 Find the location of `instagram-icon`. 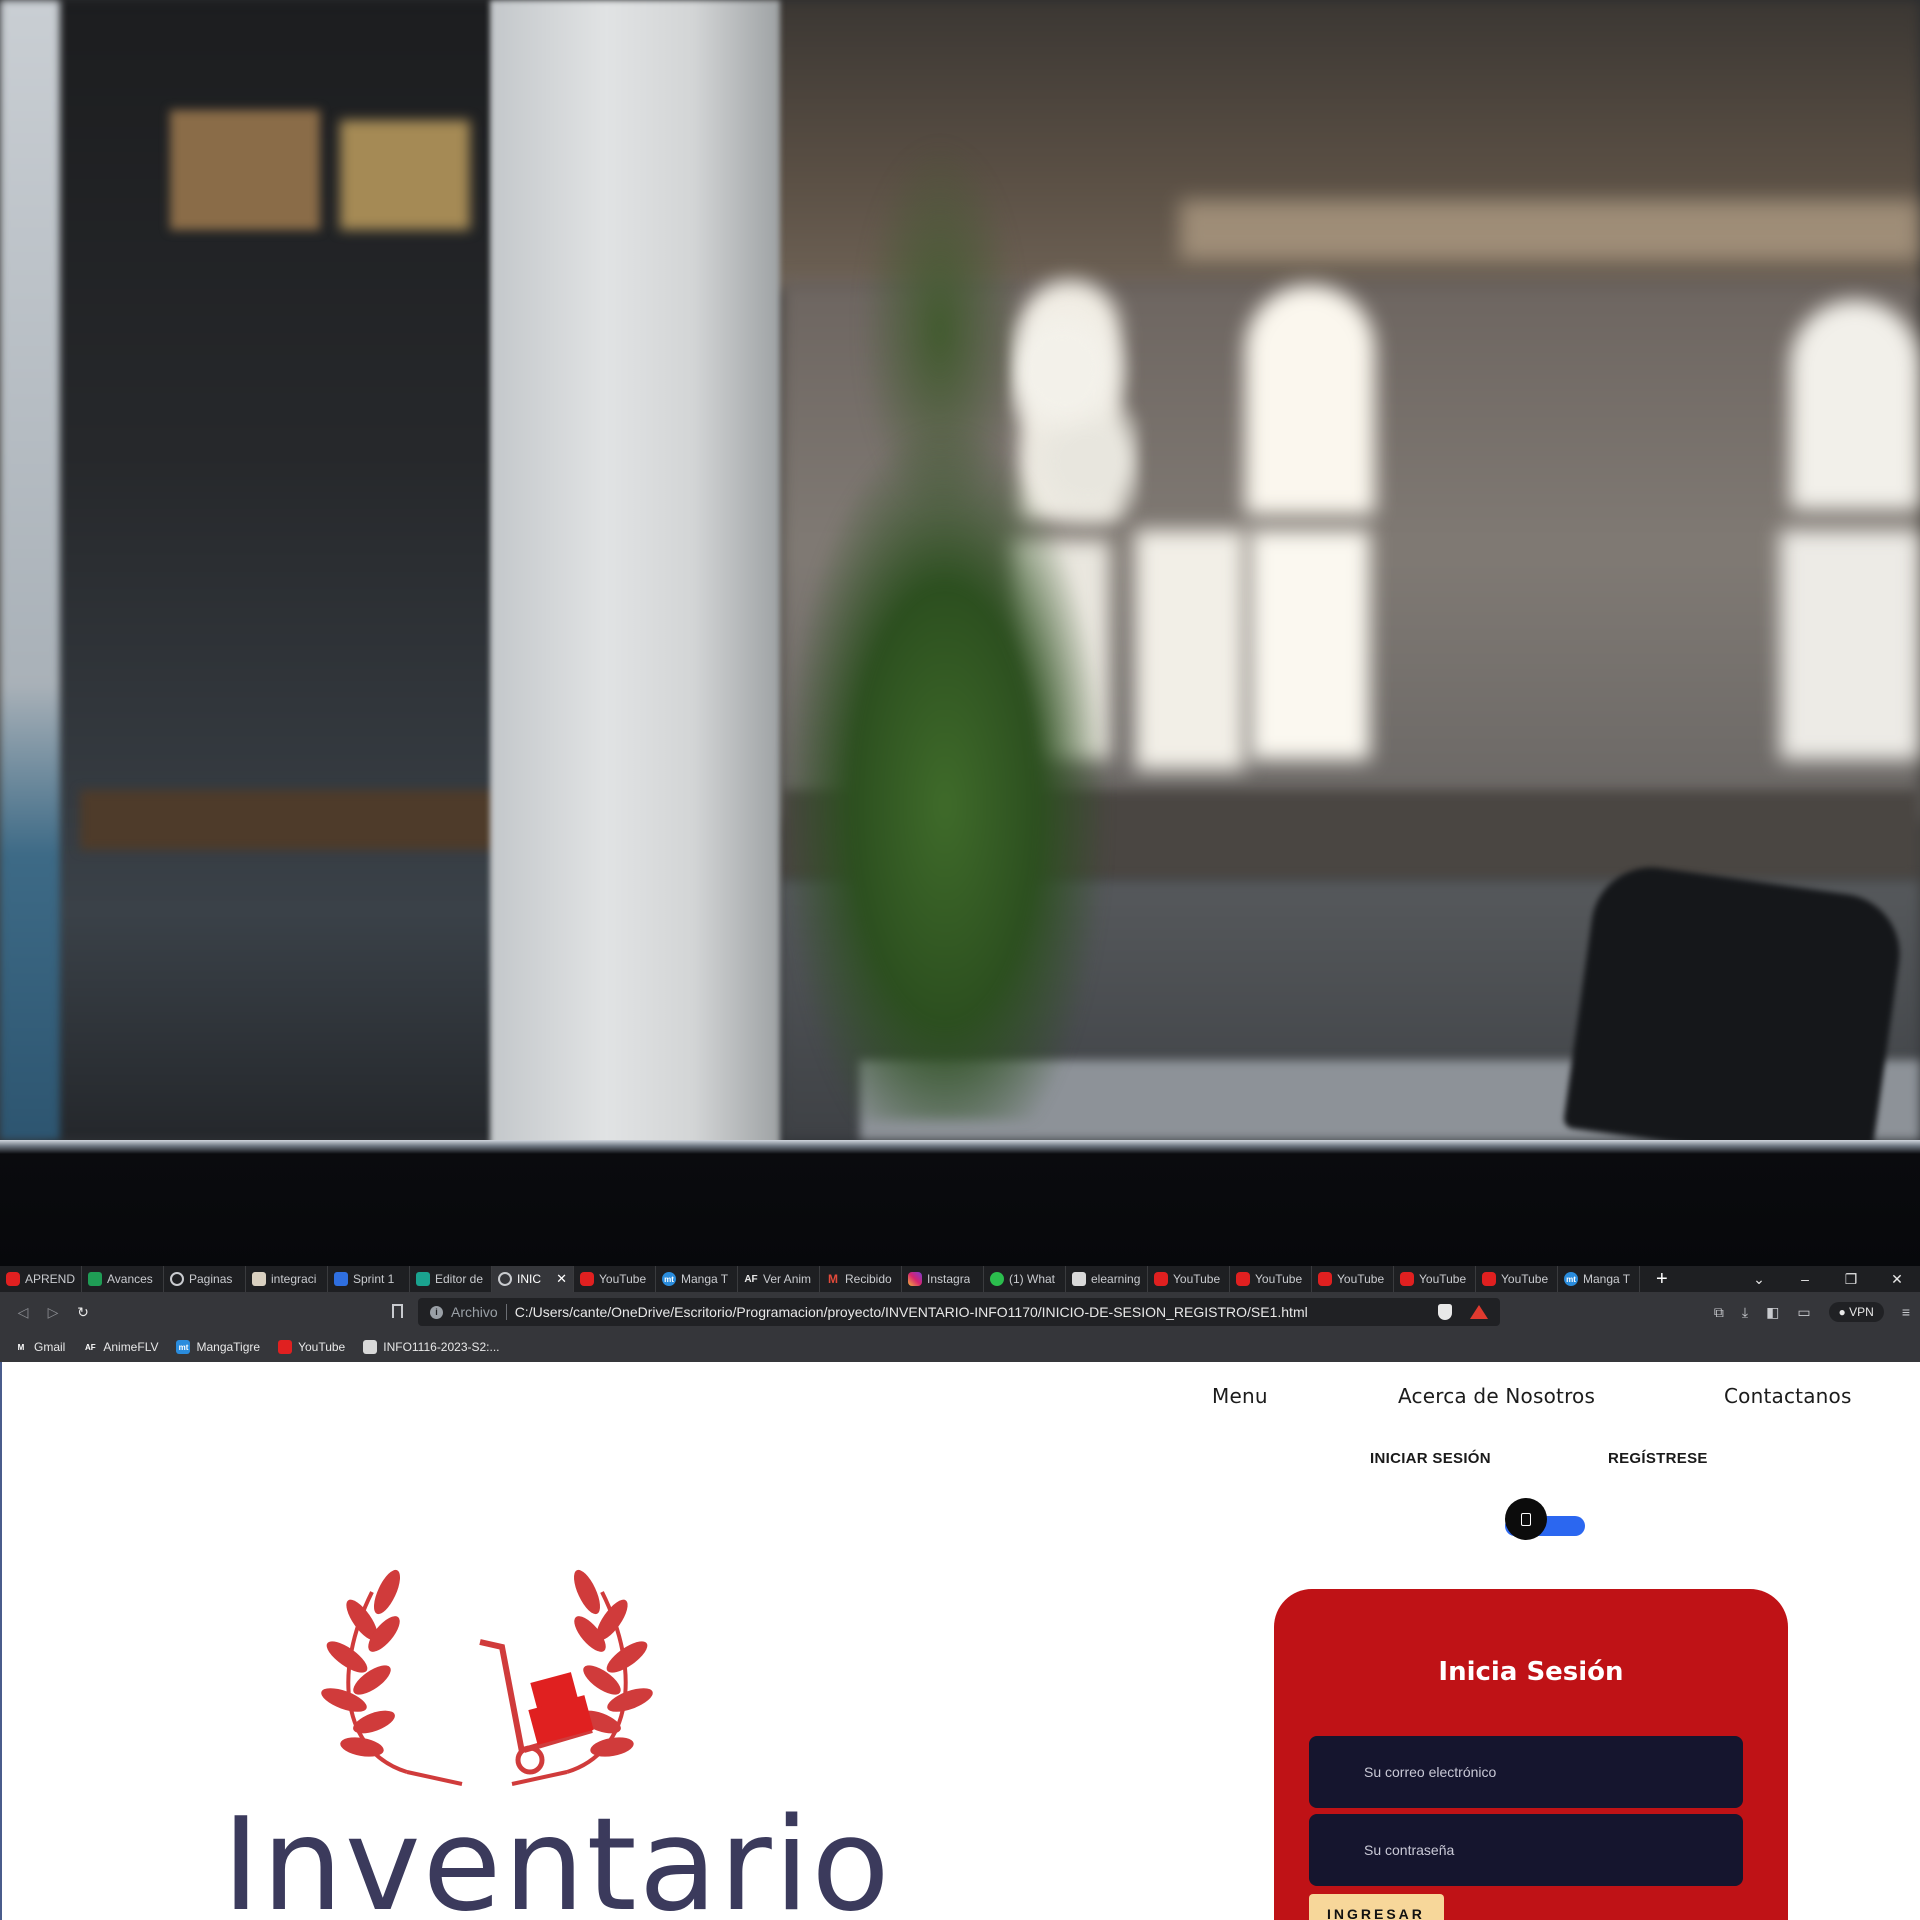

instagram-icon is located at coordinates (915, 1279).